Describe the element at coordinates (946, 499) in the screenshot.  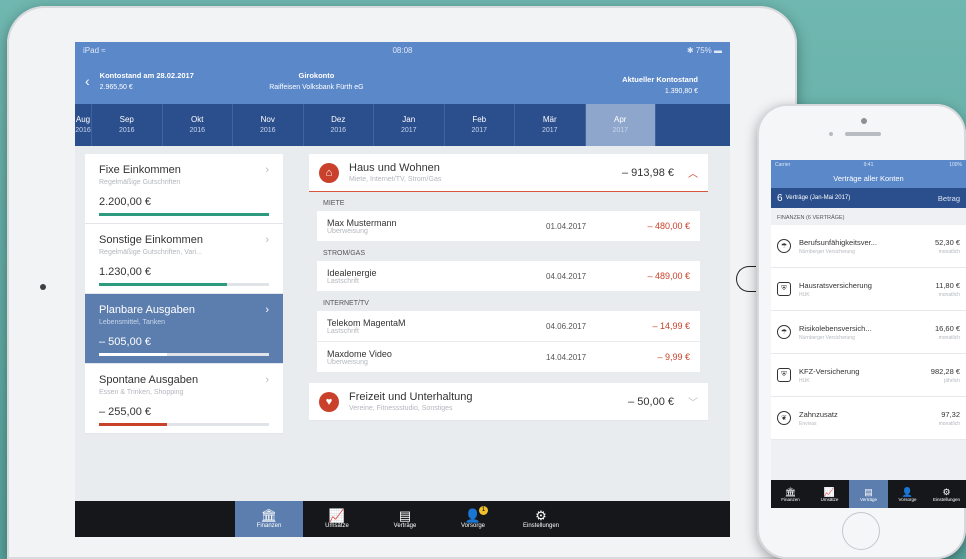
I see `tab-label: Einstellungen` at that location.